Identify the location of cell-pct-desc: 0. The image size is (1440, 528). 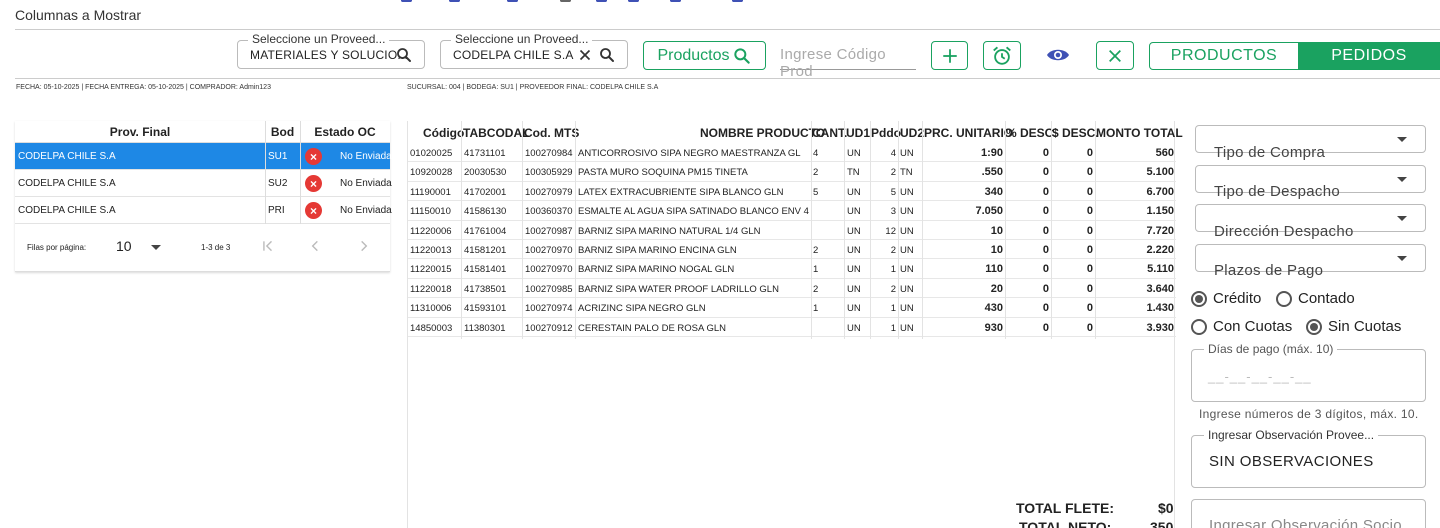
(1045, 211).